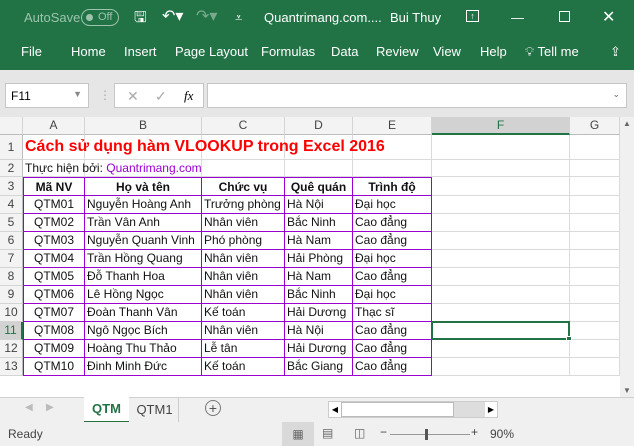  I want to click on row-header-11: 11, so click(11, 331).